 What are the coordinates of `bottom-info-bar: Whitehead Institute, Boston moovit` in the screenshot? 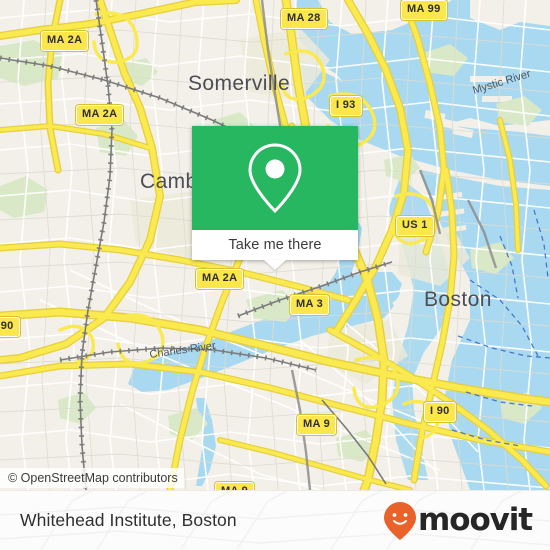 It's located at (275, 520).